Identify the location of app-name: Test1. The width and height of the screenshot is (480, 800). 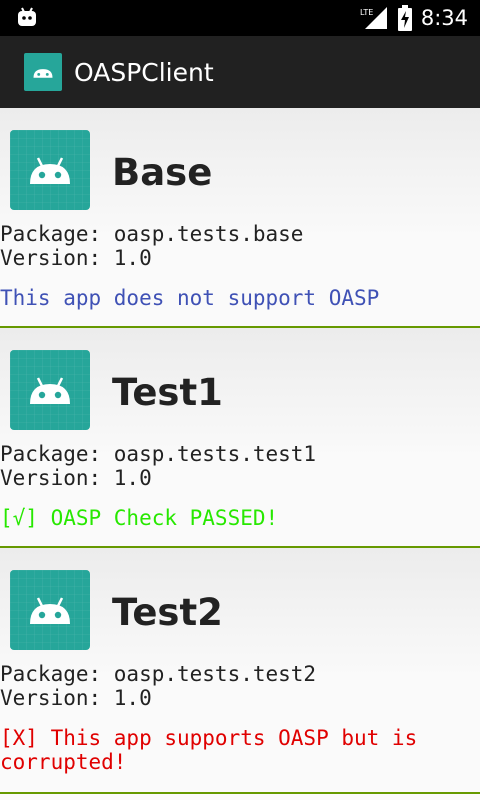
(167, 392).